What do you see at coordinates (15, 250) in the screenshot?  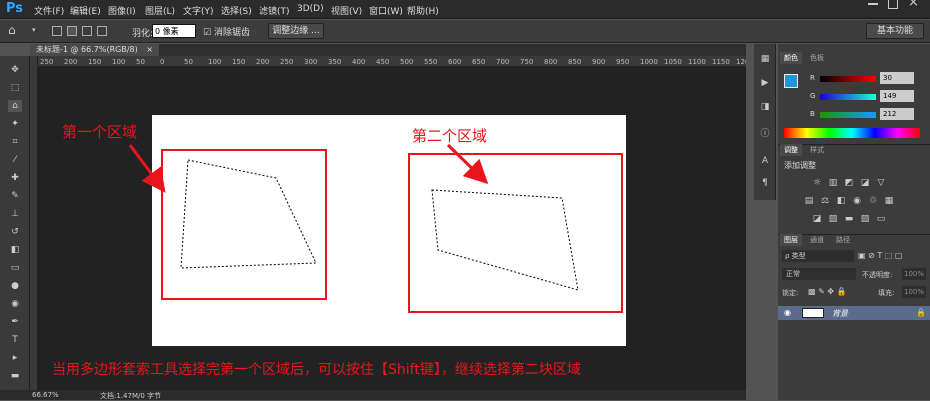 I see `eraser-icon: ◧` at bounding box center [15, 250].